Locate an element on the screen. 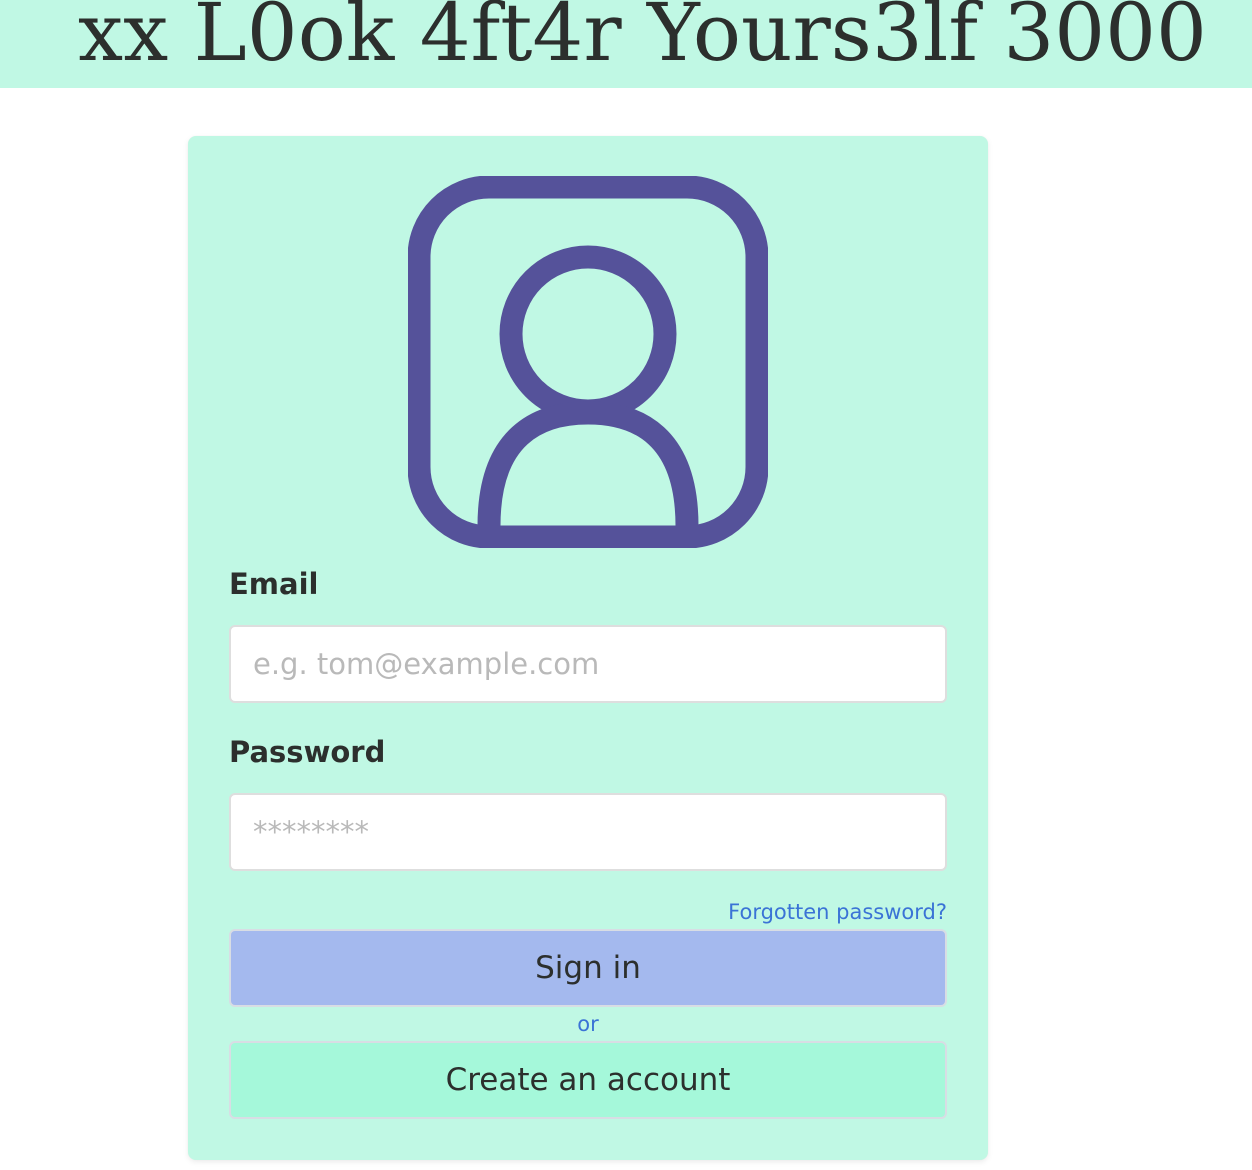 The width and height of the screenshot is (1252, 1170). site-header: xx L0ok 4ft4r Yours3lf 3000 is located at coordinates (626, 44).